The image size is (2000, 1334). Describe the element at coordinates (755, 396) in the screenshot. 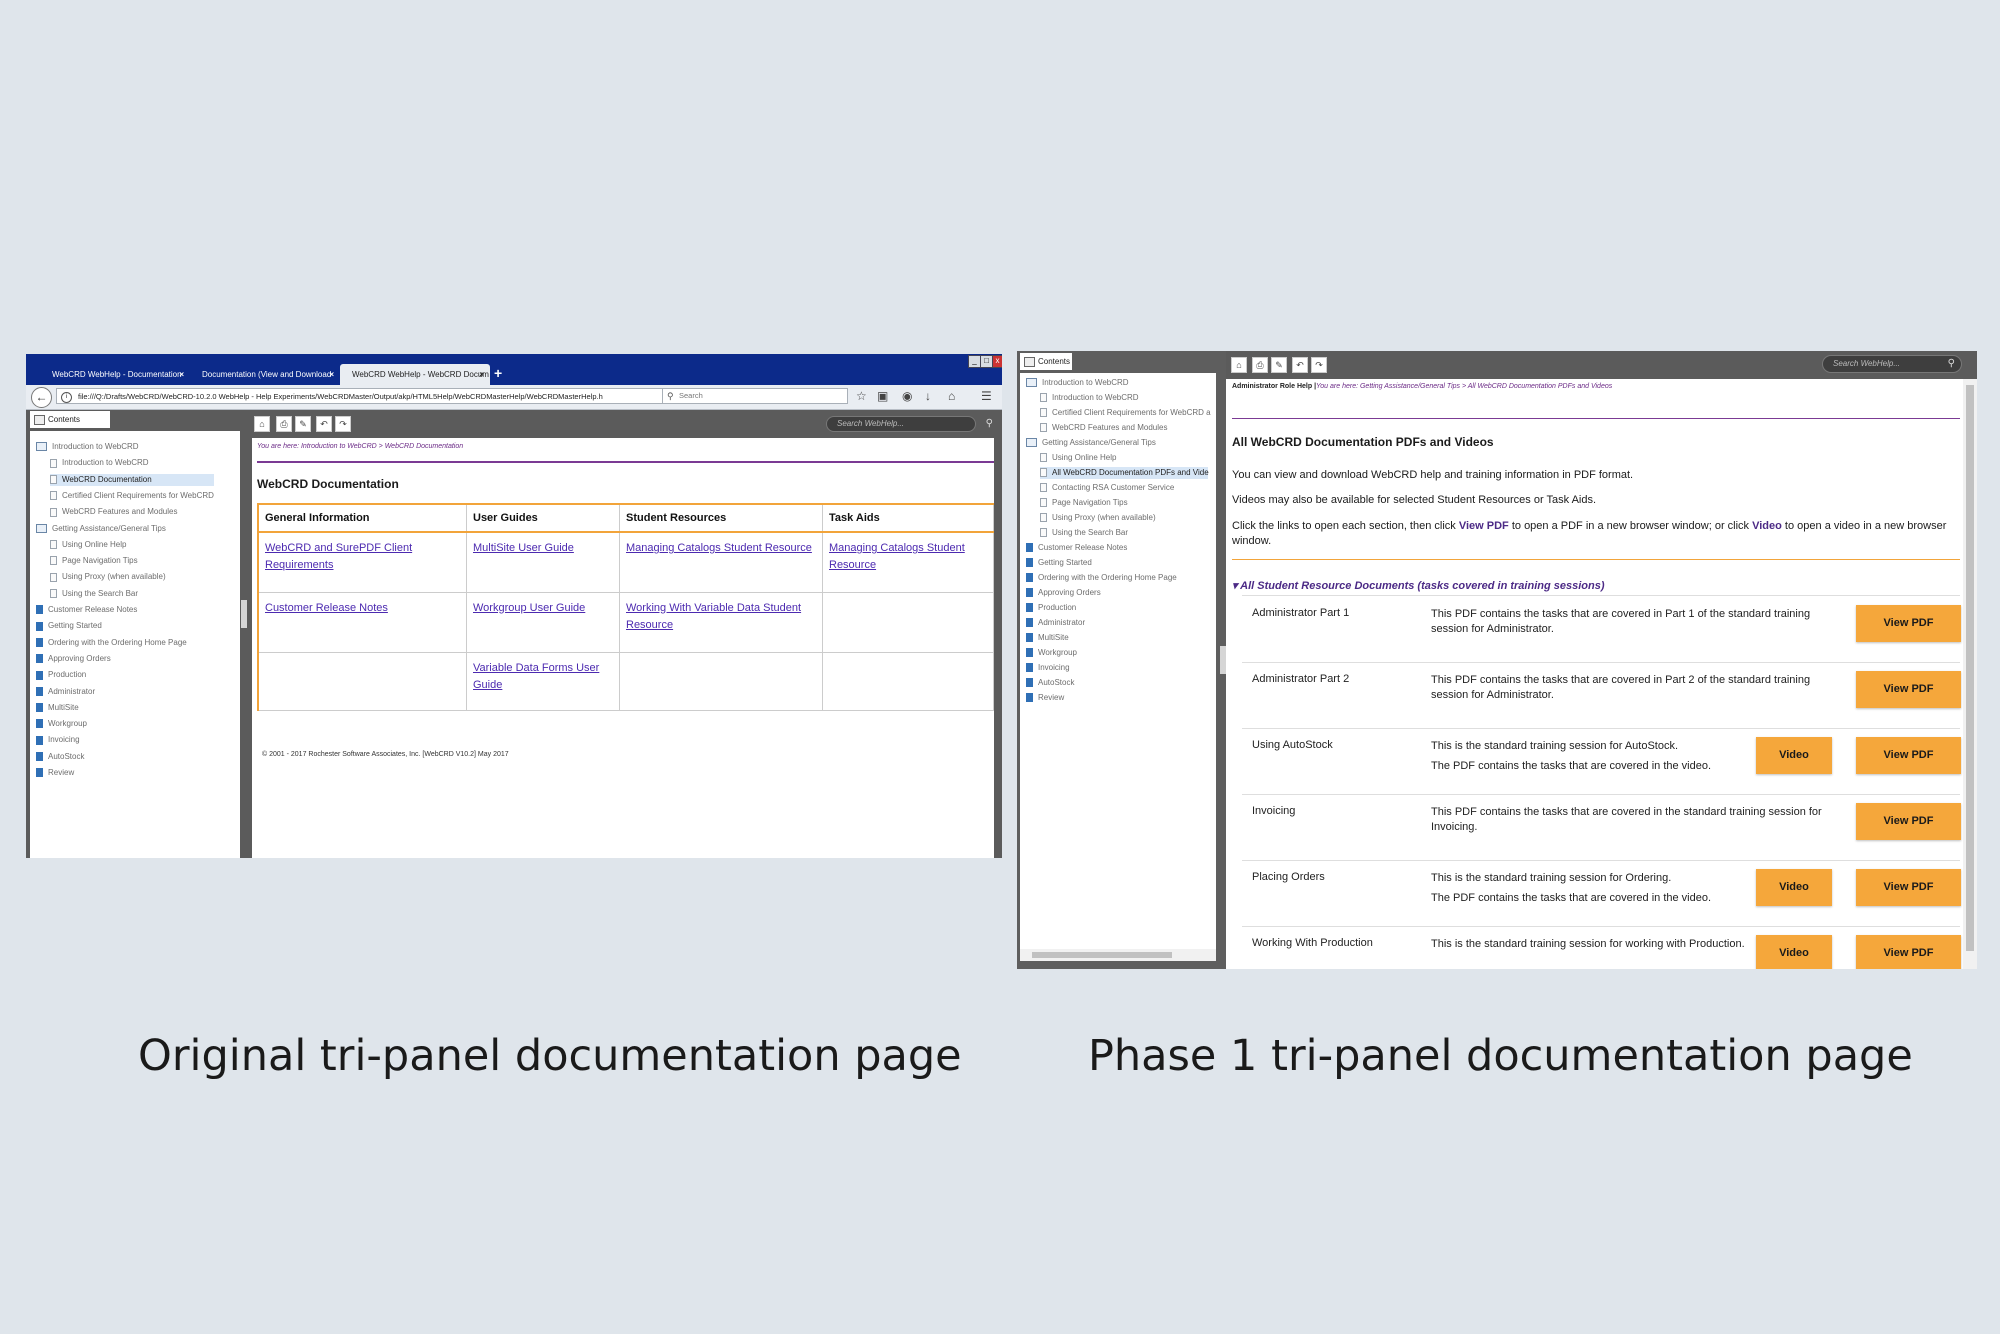

I see `browser-search-input: ⚲ Search` at that location.